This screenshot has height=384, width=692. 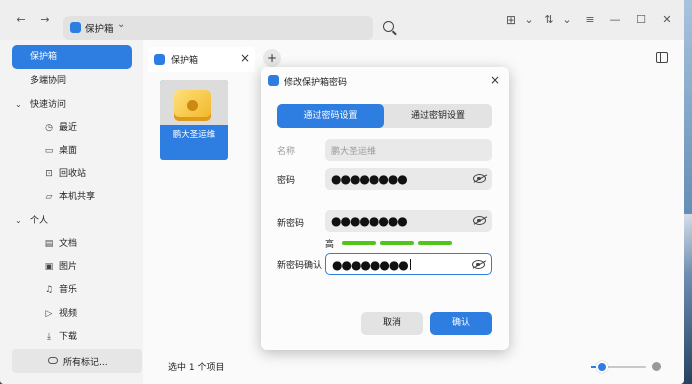 I want to click on sidebar-section-quick-access: ⌄ 快速访问, so click(x=72, y=105).